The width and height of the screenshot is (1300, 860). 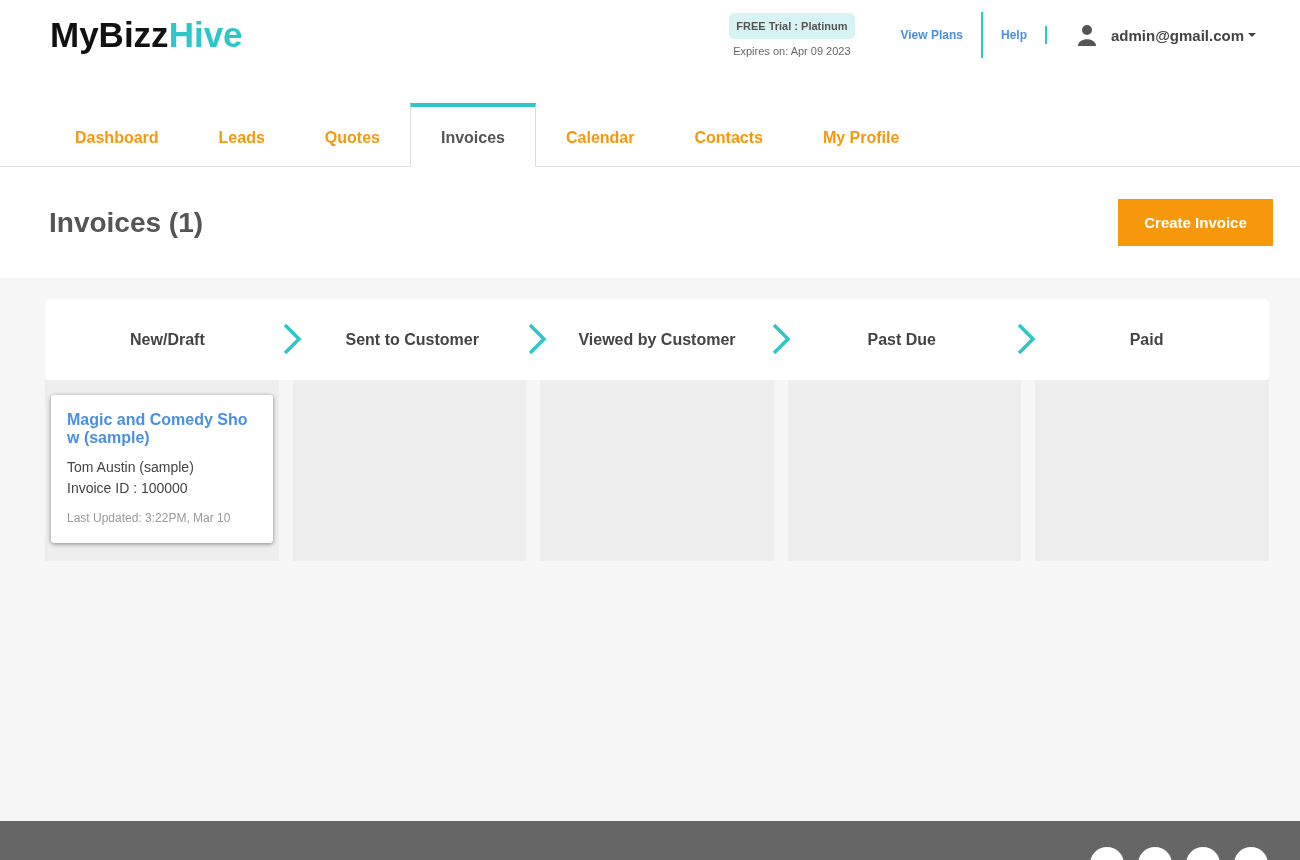 I want to click on logo: MyBizzHive, so click(x=146, y=35).